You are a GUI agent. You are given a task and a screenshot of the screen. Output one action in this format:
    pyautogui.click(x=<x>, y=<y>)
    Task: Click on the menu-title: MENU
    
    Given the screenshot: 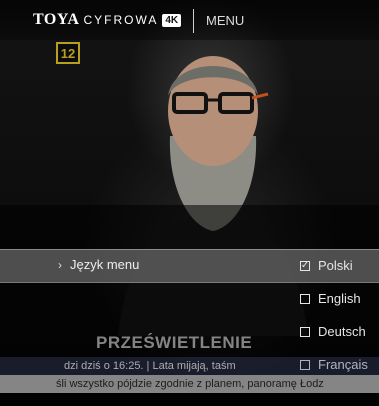 What is the action you would take?
    pyautogui.click(x=225, y=20)
    